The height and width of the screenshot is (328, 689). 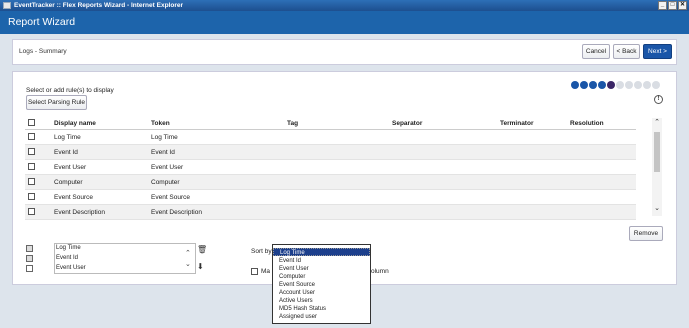 What do you see at coordinates (330, 152) in the screenshot?
I see `table-row: Event Id Event Id` at bounding box center [330, 152].